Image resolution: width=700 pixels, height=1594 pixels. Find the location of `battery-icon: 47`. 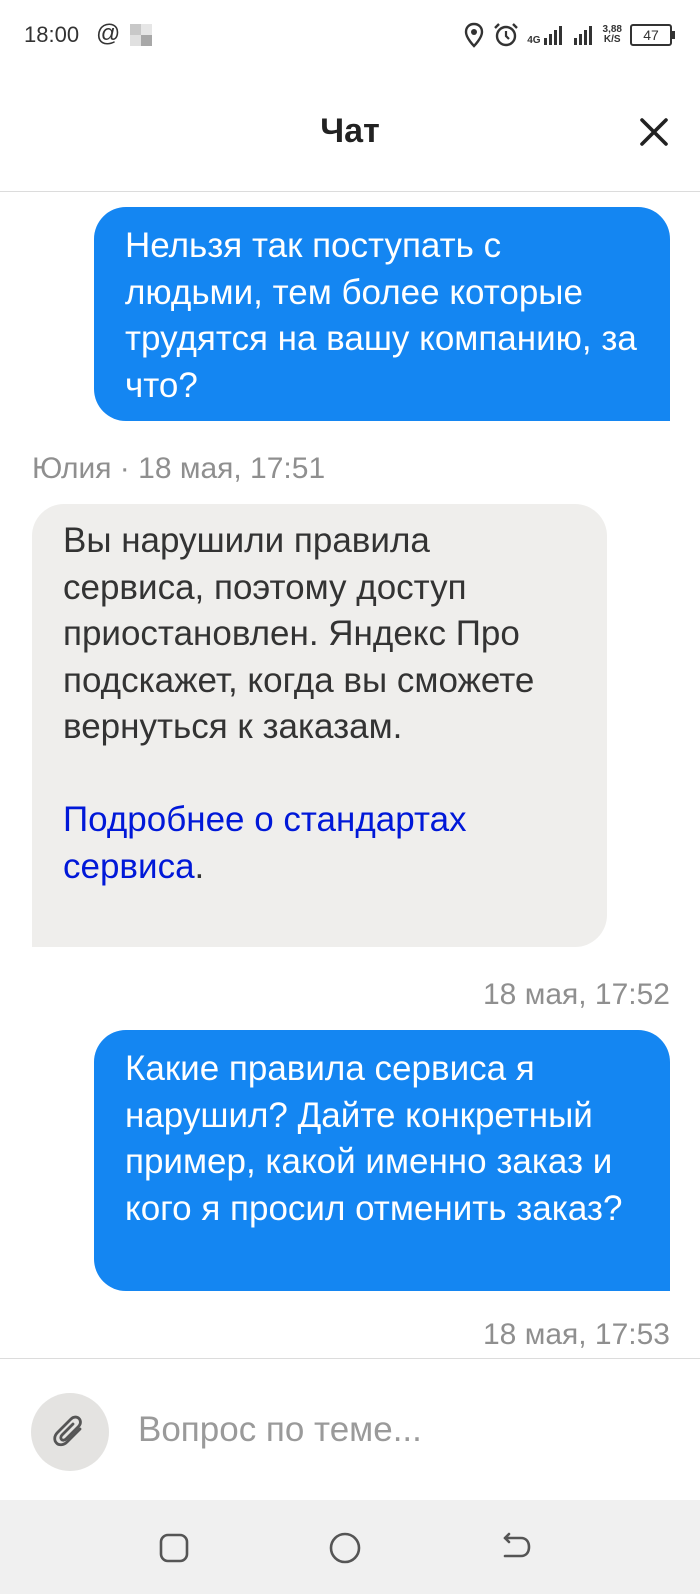

battery-icon: 47 is located at coordinates (652, 35).